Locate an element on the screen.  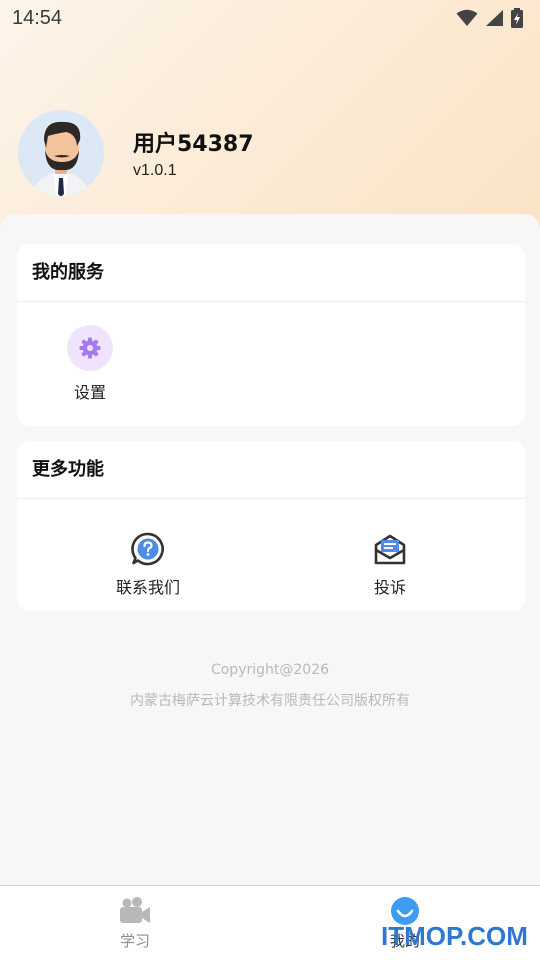
tab-study: 学习 is located at coordinates (135, 923).